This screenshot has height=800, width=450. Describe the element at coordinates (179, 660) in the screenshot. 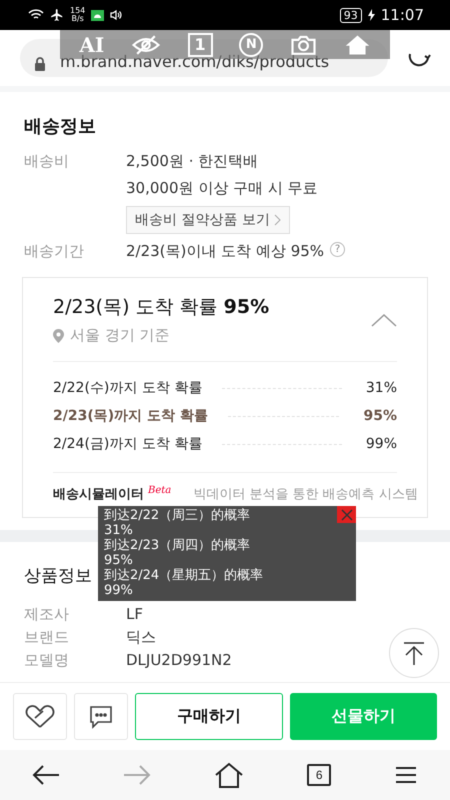

I see `field-value: DLJU2D991N2` at that location.